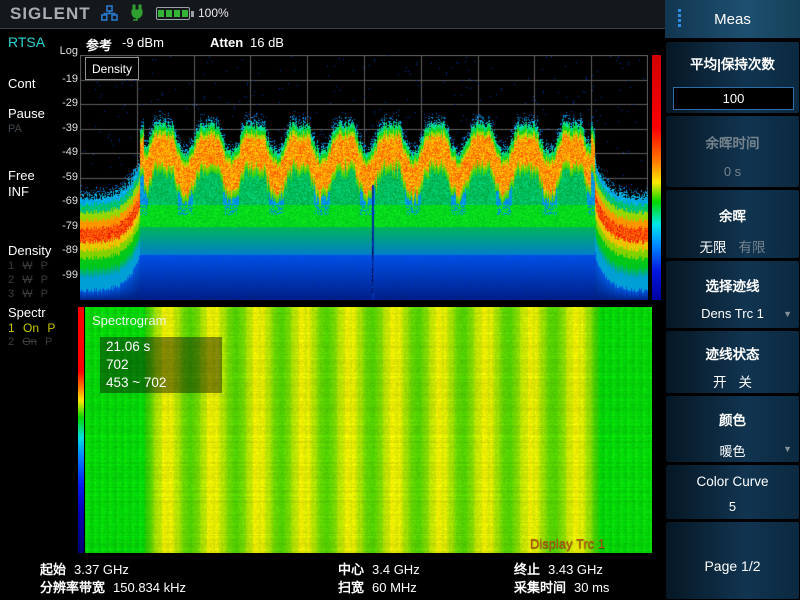  I want to click on amplitude-scale-label: Log, so click(68, 51).